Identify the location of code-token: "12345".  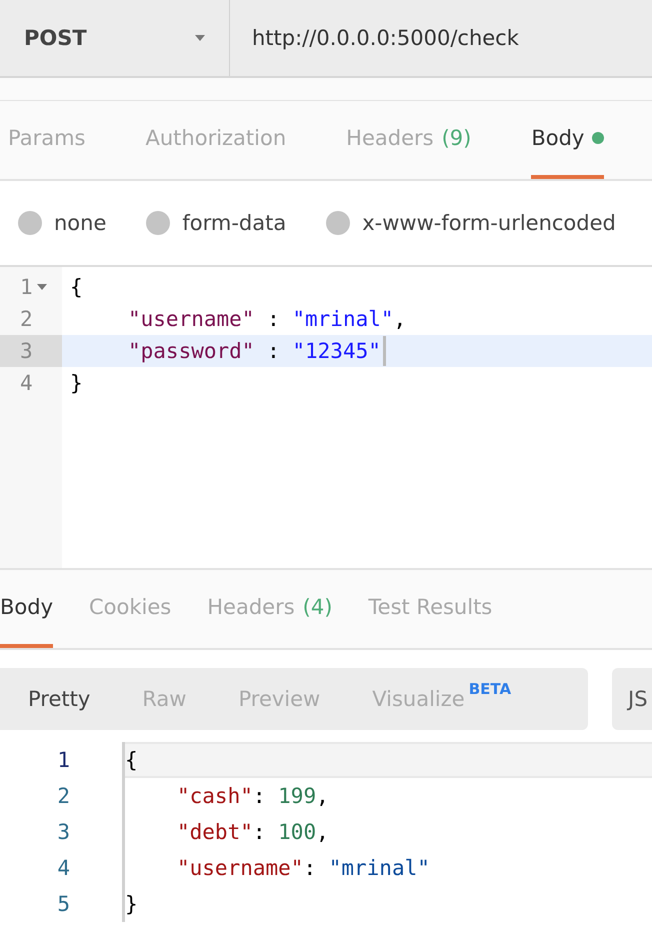
(336, 351).